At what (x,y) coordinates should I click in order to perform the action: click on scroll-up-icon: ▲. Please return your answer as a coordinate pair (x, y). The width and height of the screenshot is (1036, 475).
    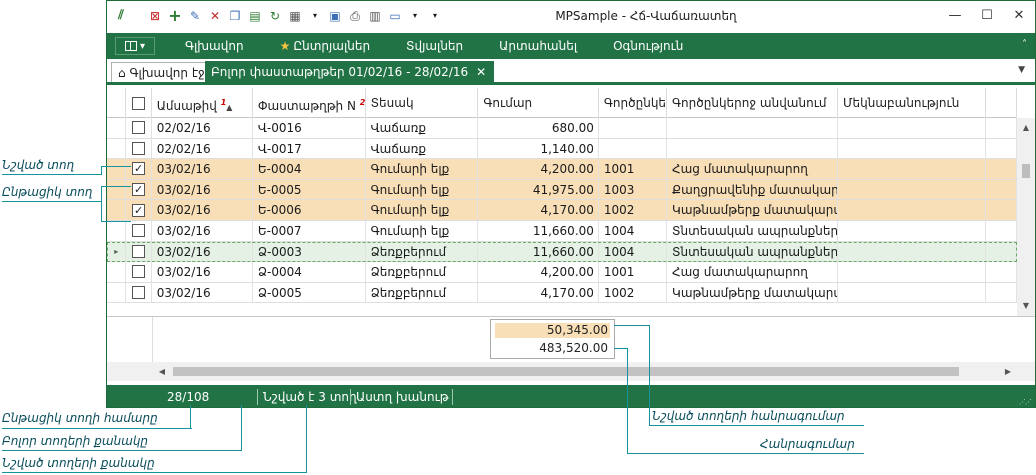
    Looking at the image, I should click on (1026, 128).